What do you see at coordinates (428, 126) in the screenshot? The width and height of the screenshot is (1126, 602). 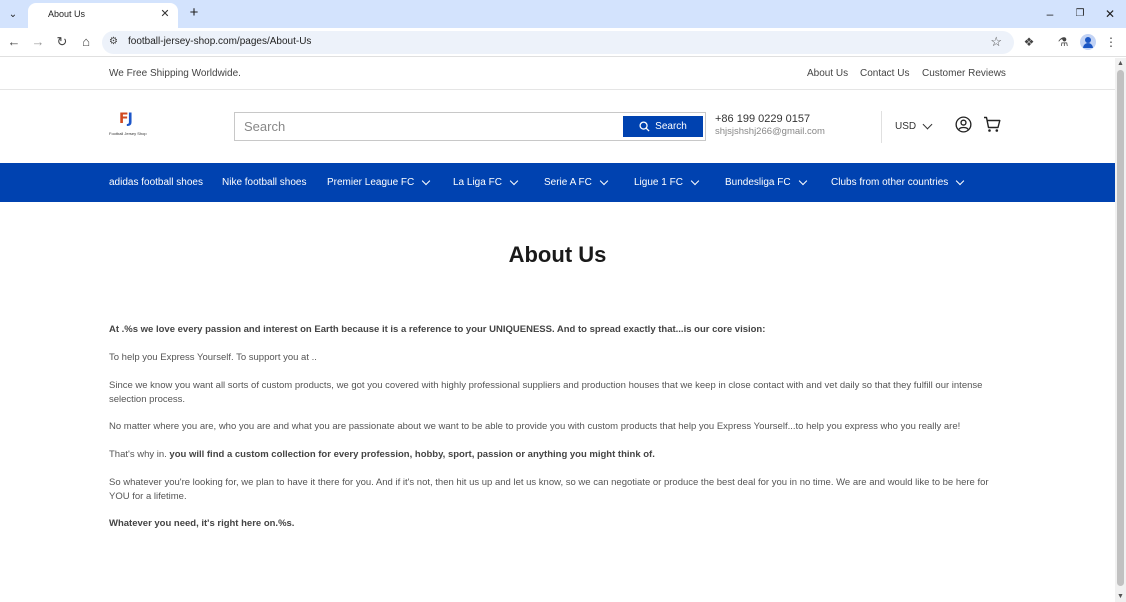 I see `search-input` at bounding box center [428, 126].